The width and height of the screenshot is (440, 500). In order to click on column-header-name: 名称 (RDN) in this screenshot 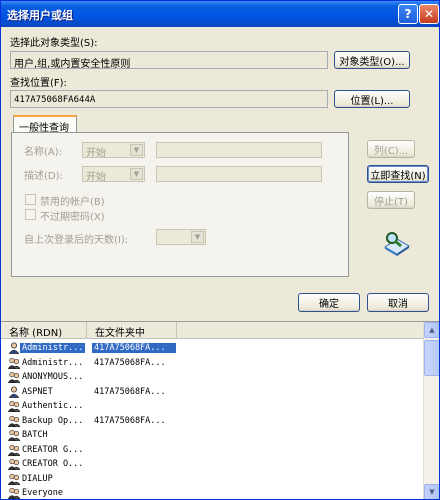, I will do `click(44, 330)`.